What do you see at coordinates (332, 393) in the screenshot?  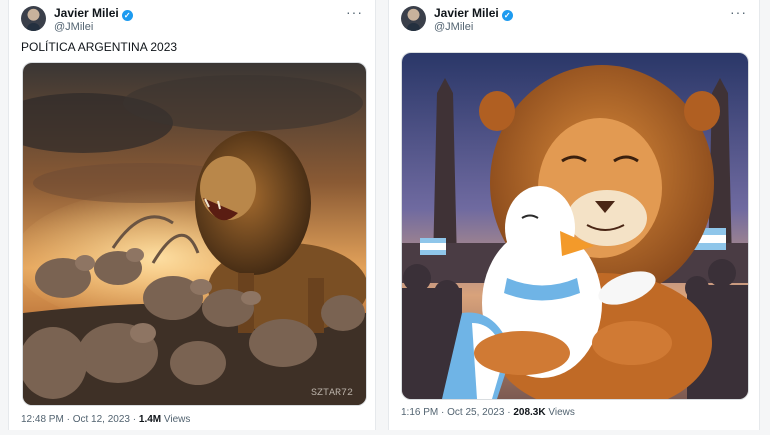 I see `image-watermark: SZTAR72` at bounding box center [332, 393].